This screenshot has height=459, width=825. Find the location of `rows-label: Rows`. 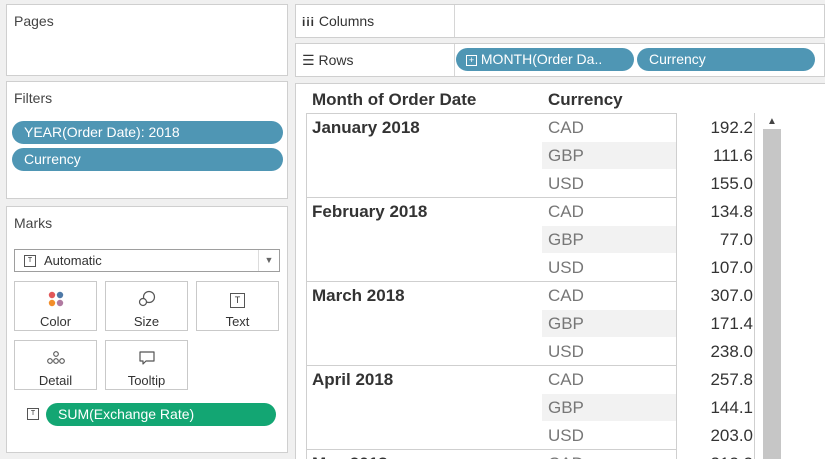

rows-label: Rows is located at coordinates (336, 60).